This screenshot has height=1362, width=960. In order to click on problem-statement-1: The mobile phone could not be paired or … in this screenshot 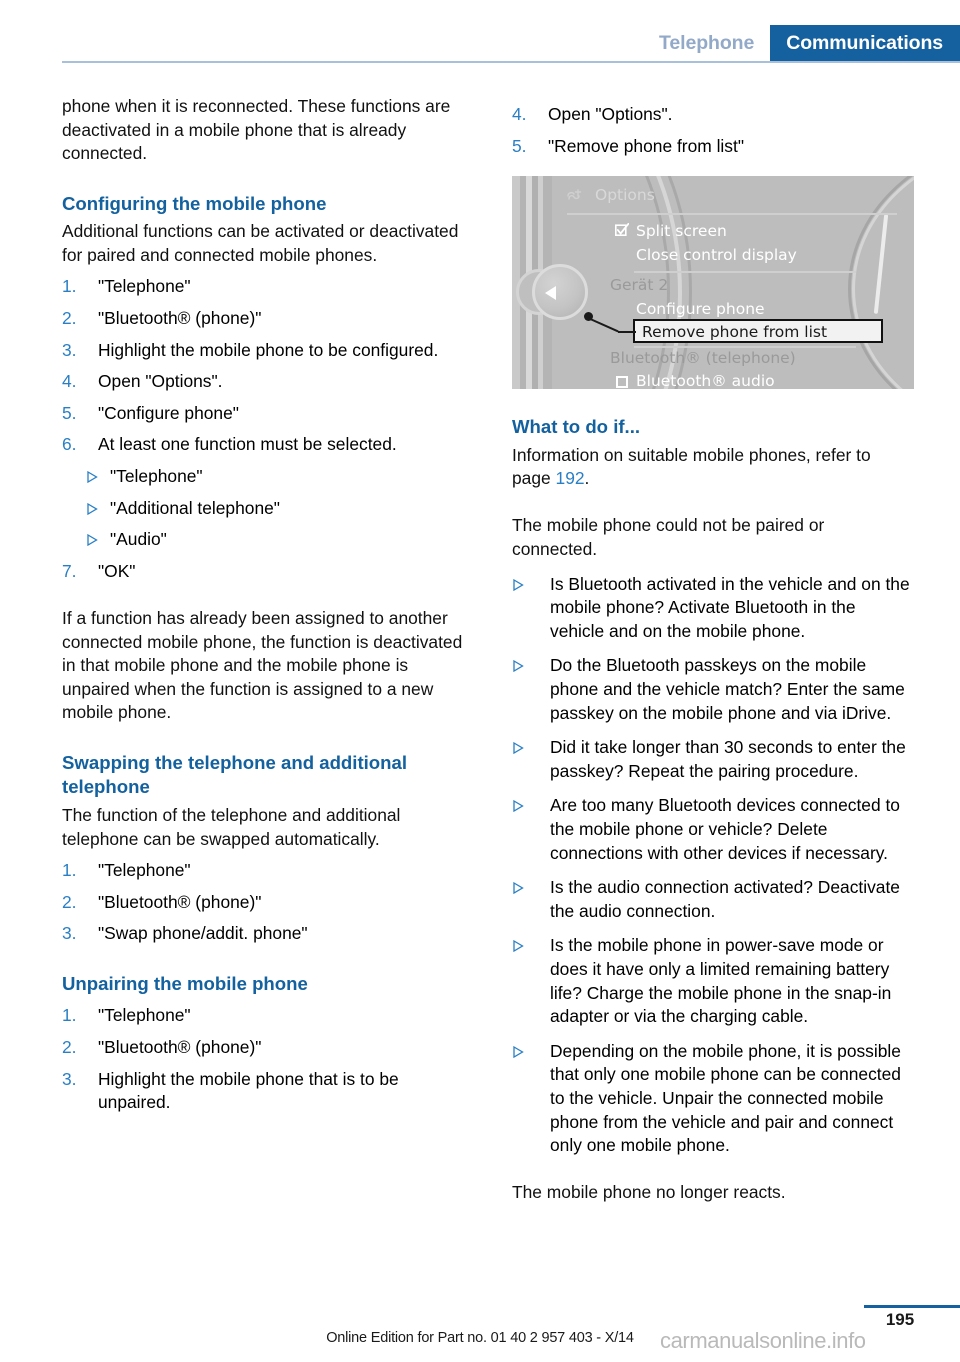, I will do `click(668, 537)`.